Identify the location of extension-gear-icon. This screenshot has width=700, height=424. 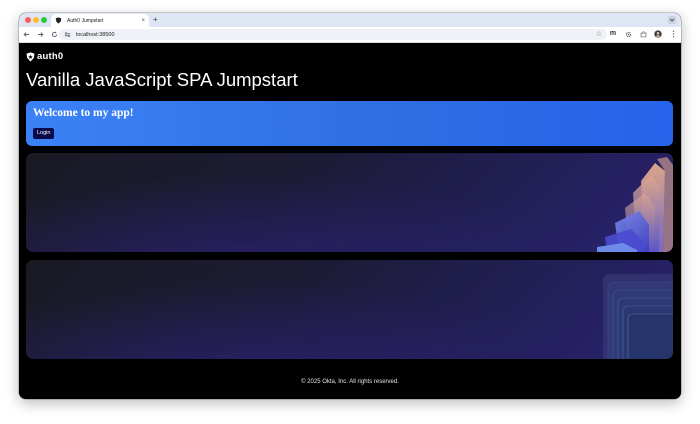
(628, 34).